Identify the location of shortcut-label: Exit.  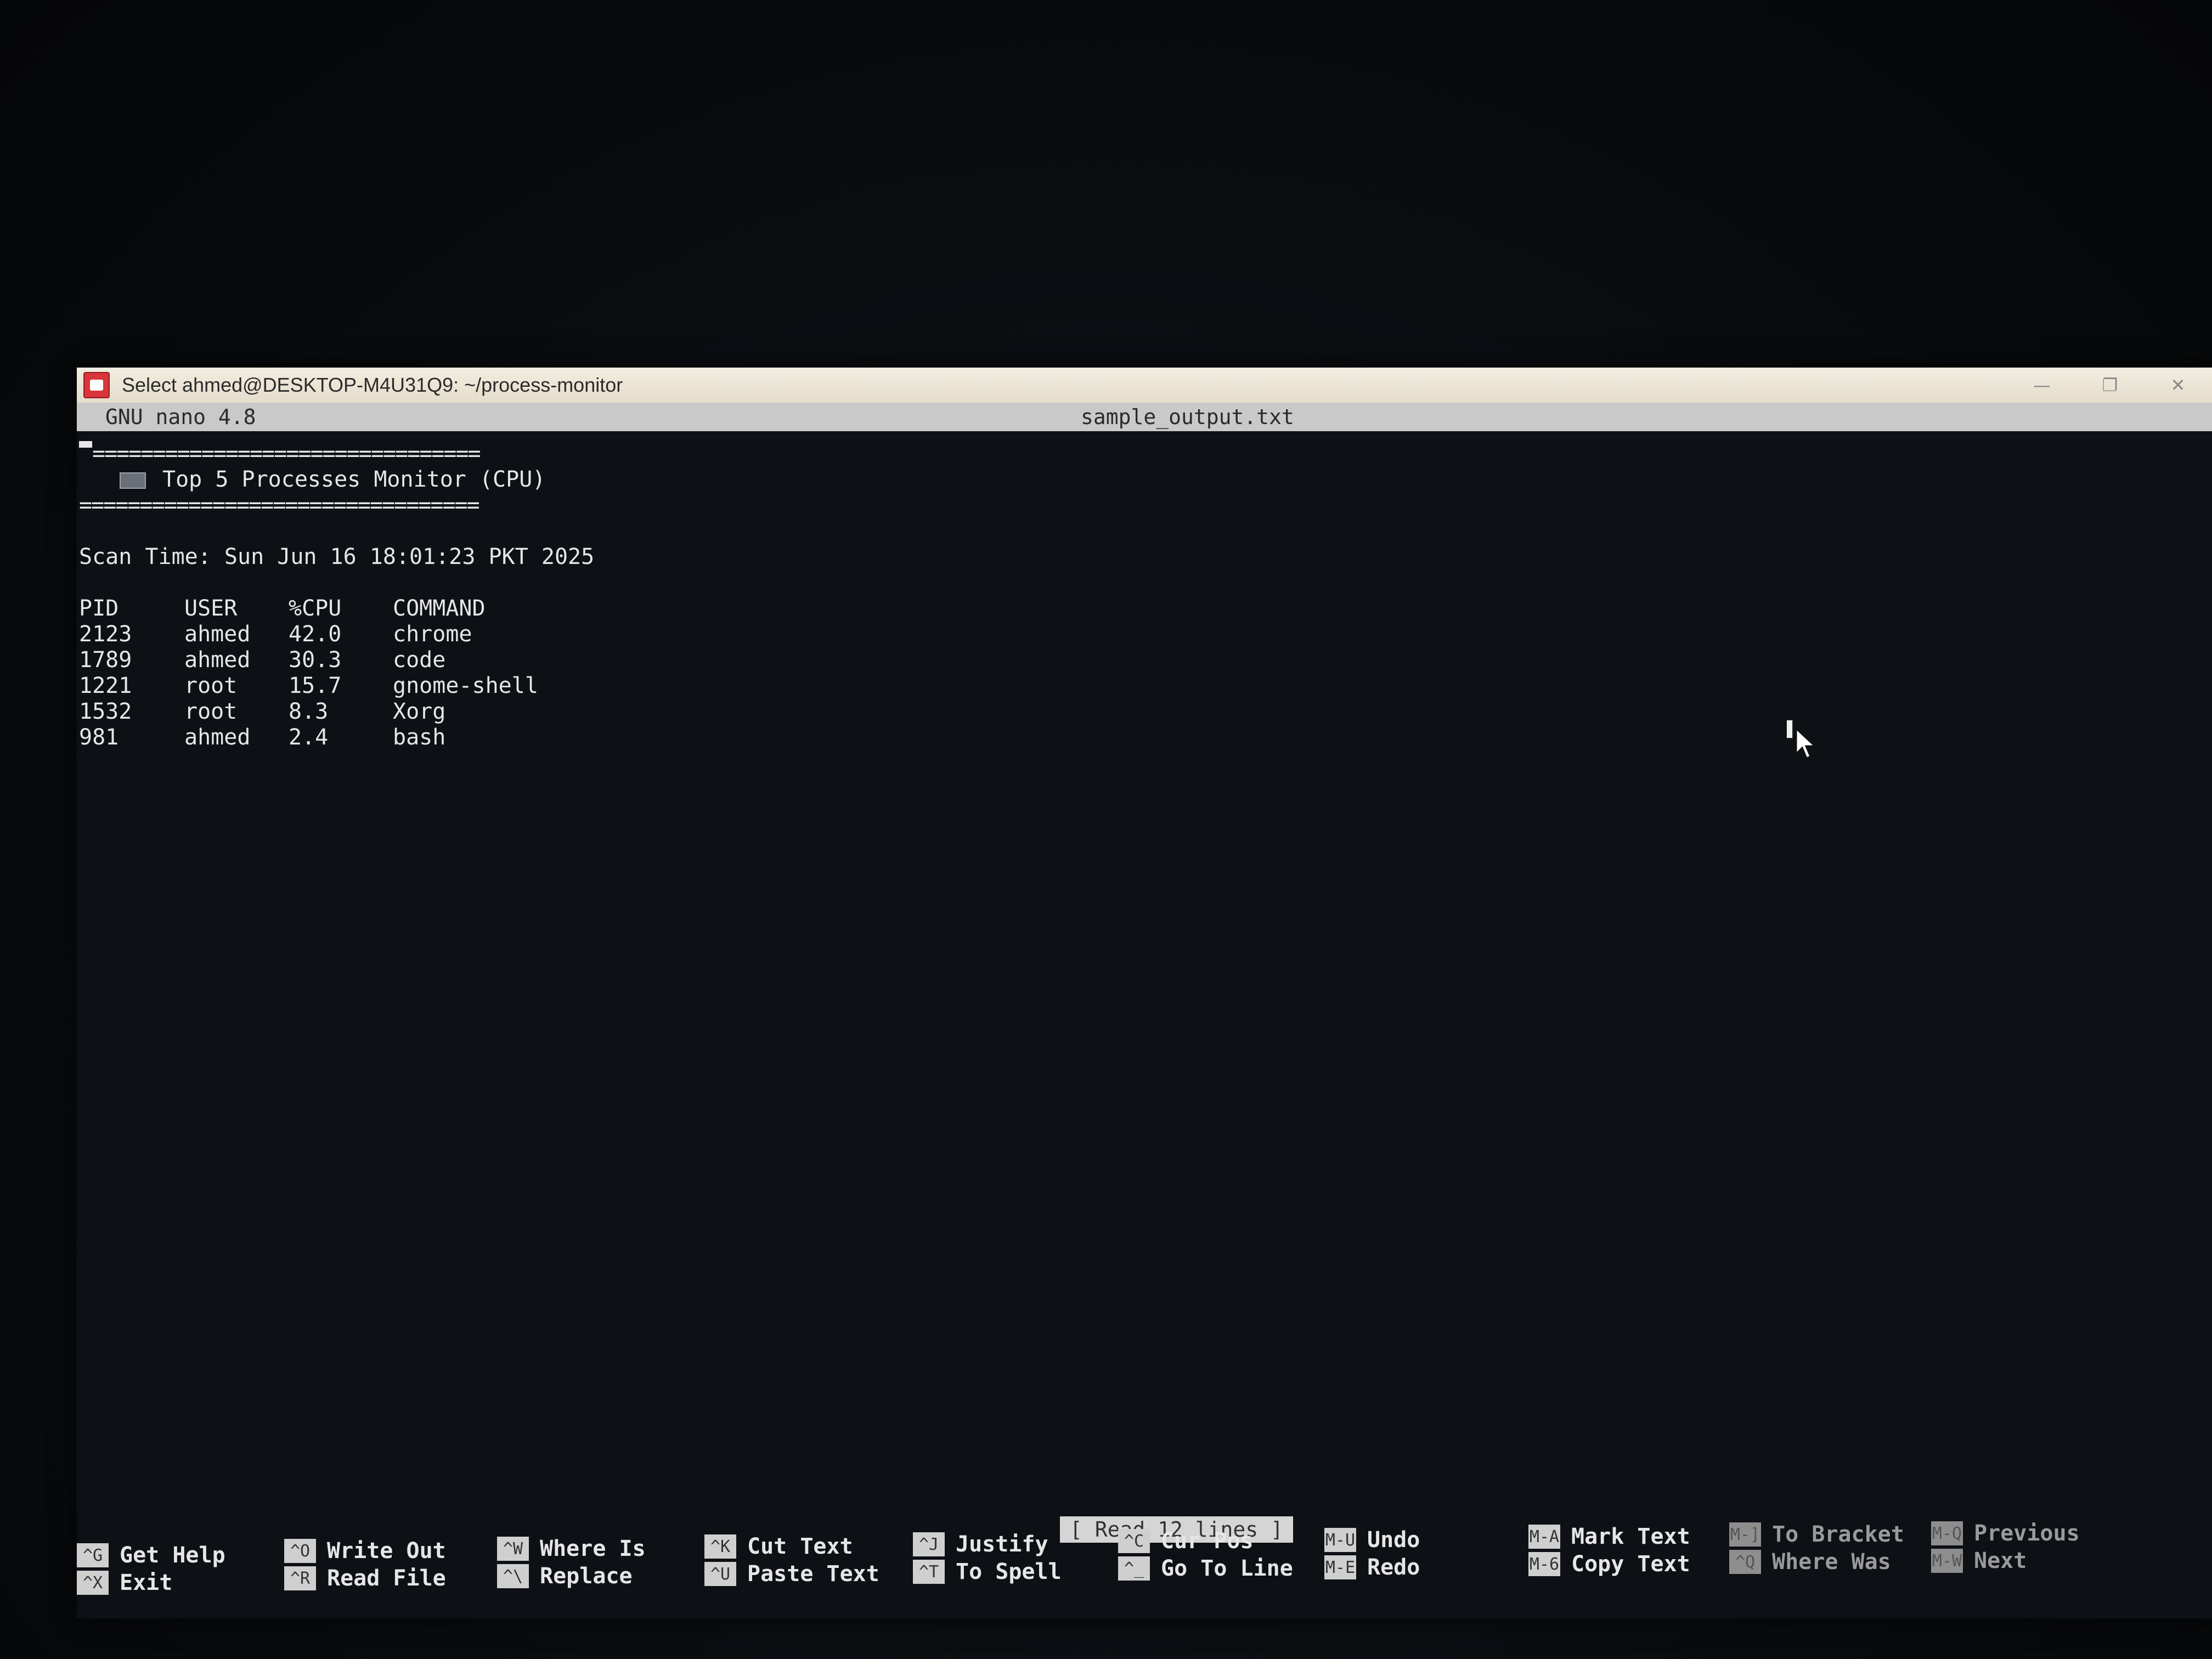
(146, 1582).